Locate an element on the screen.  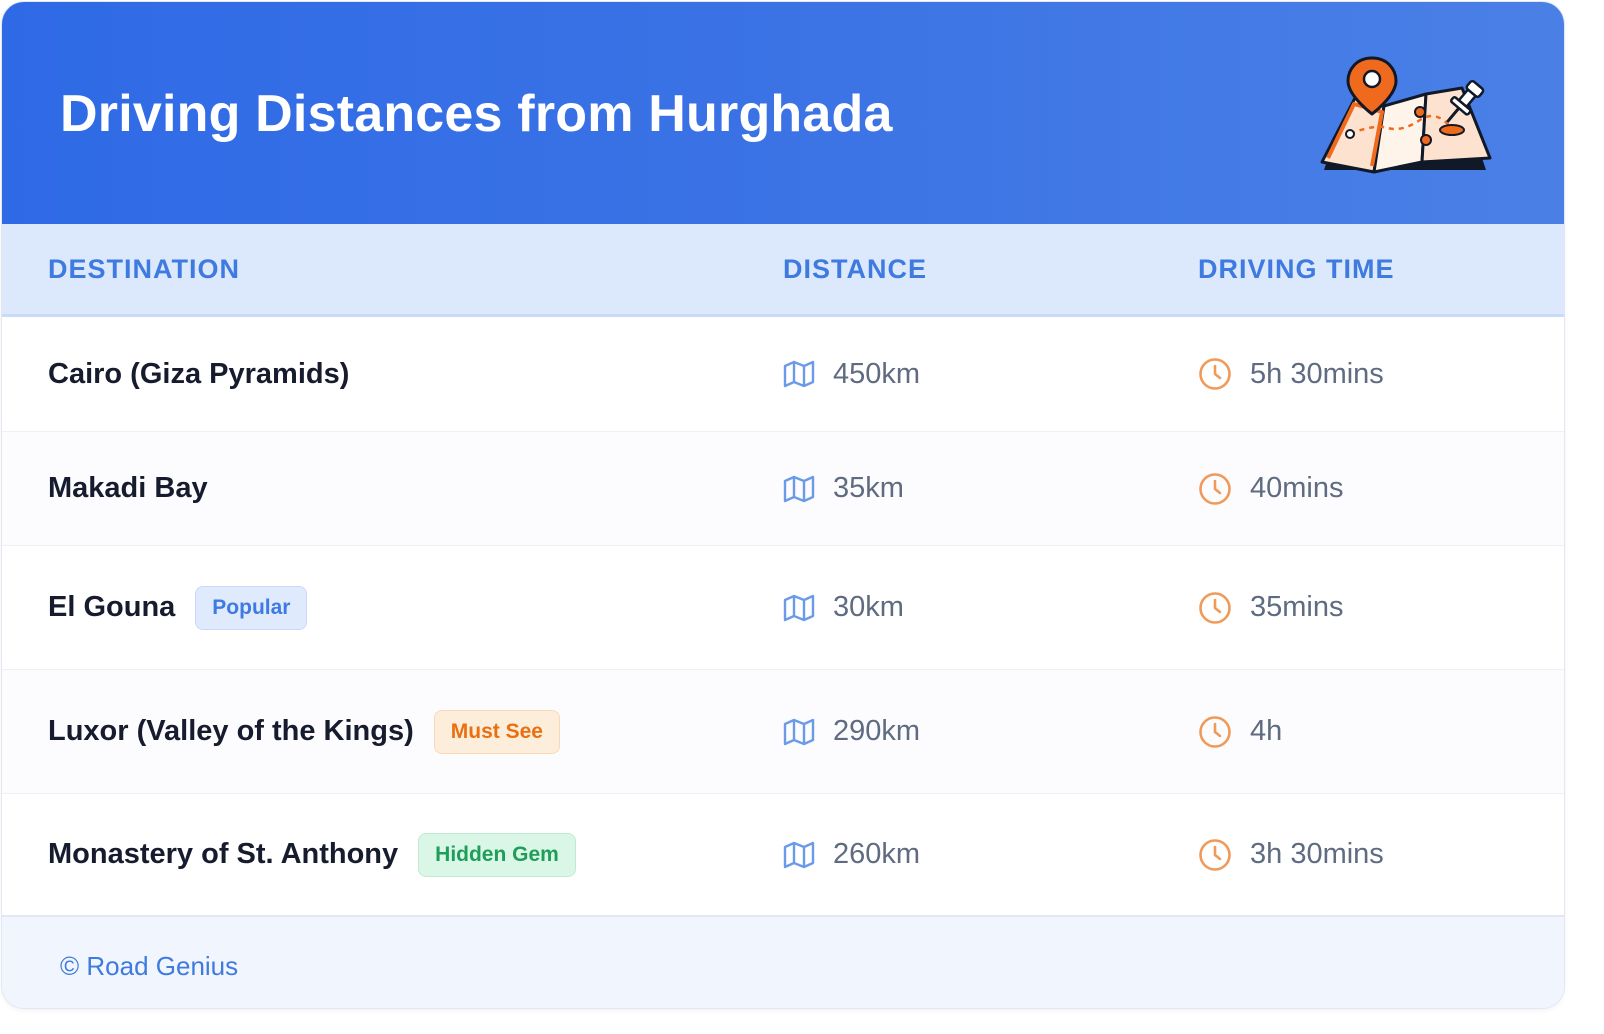
distance-cell: 450km is located at coordinates (851, 374).